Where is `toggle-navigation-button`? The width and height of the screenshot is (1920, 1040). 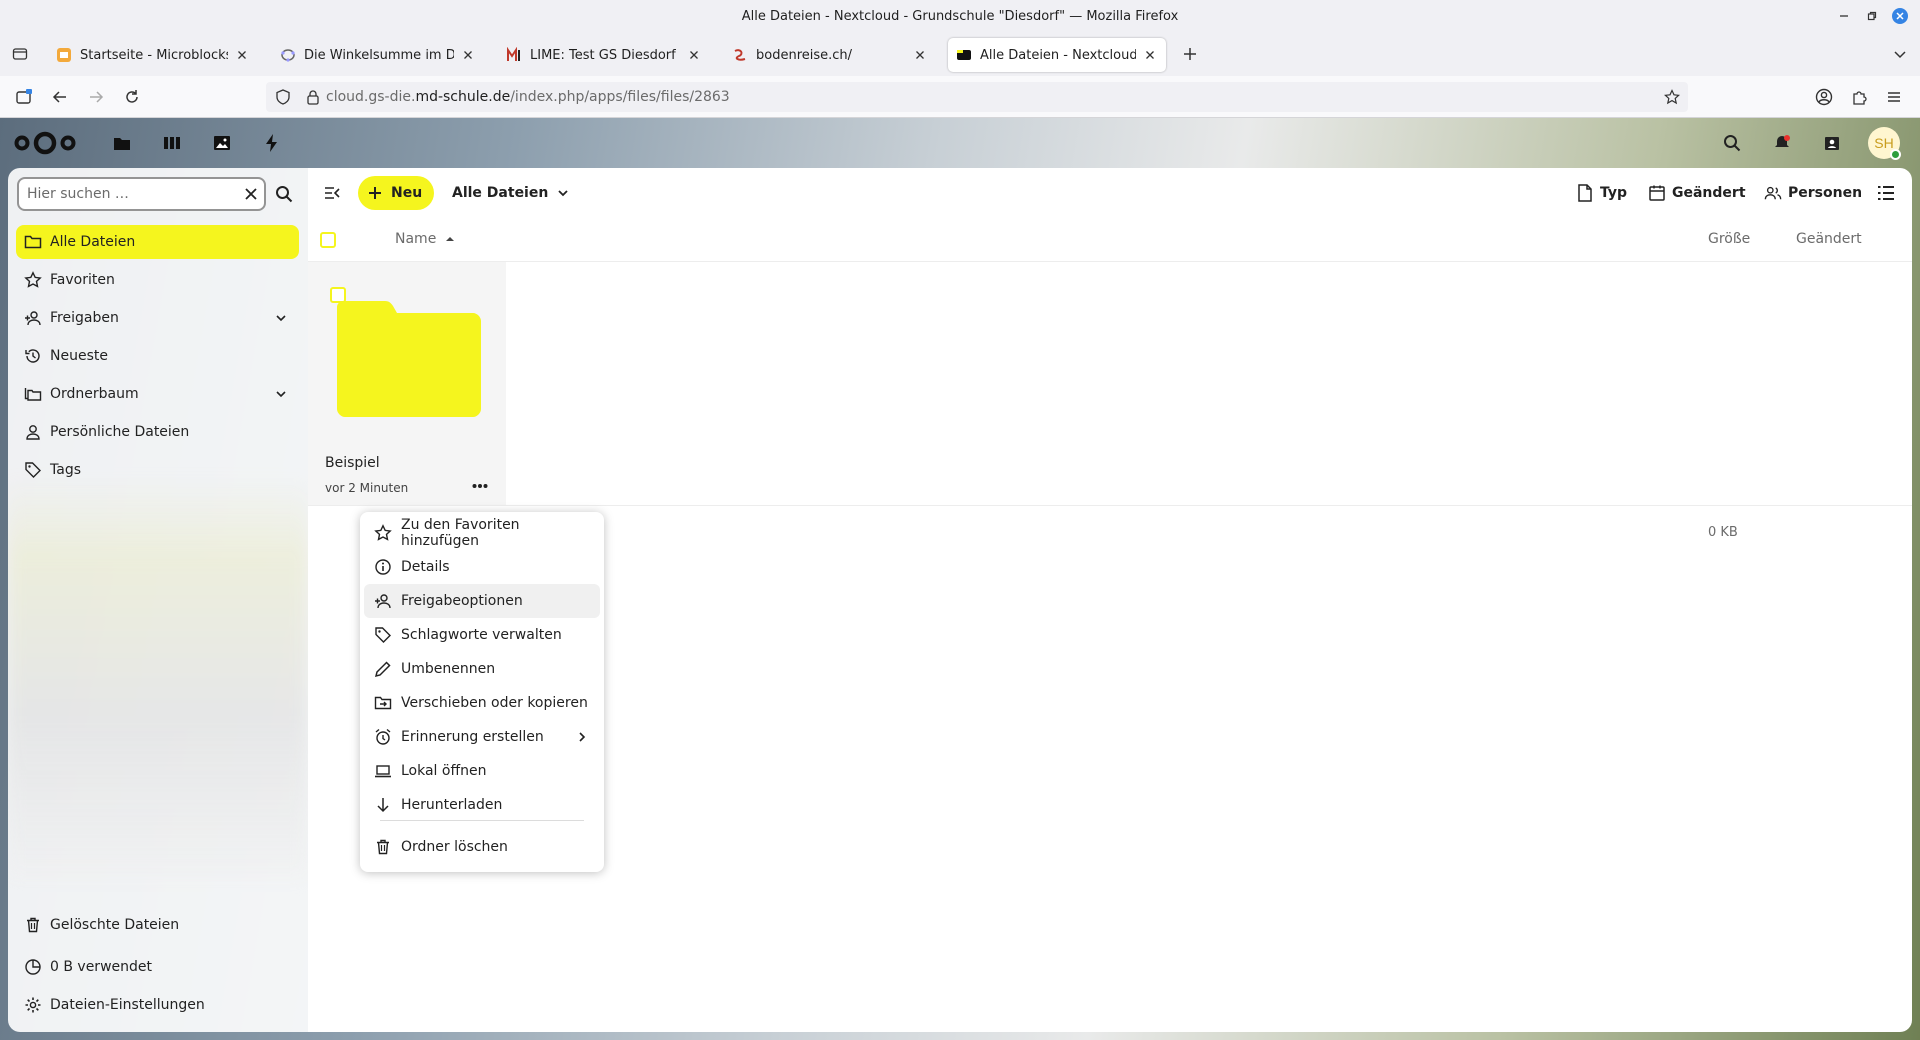 toggle-navigation-button is located at coordinates (332, 193).